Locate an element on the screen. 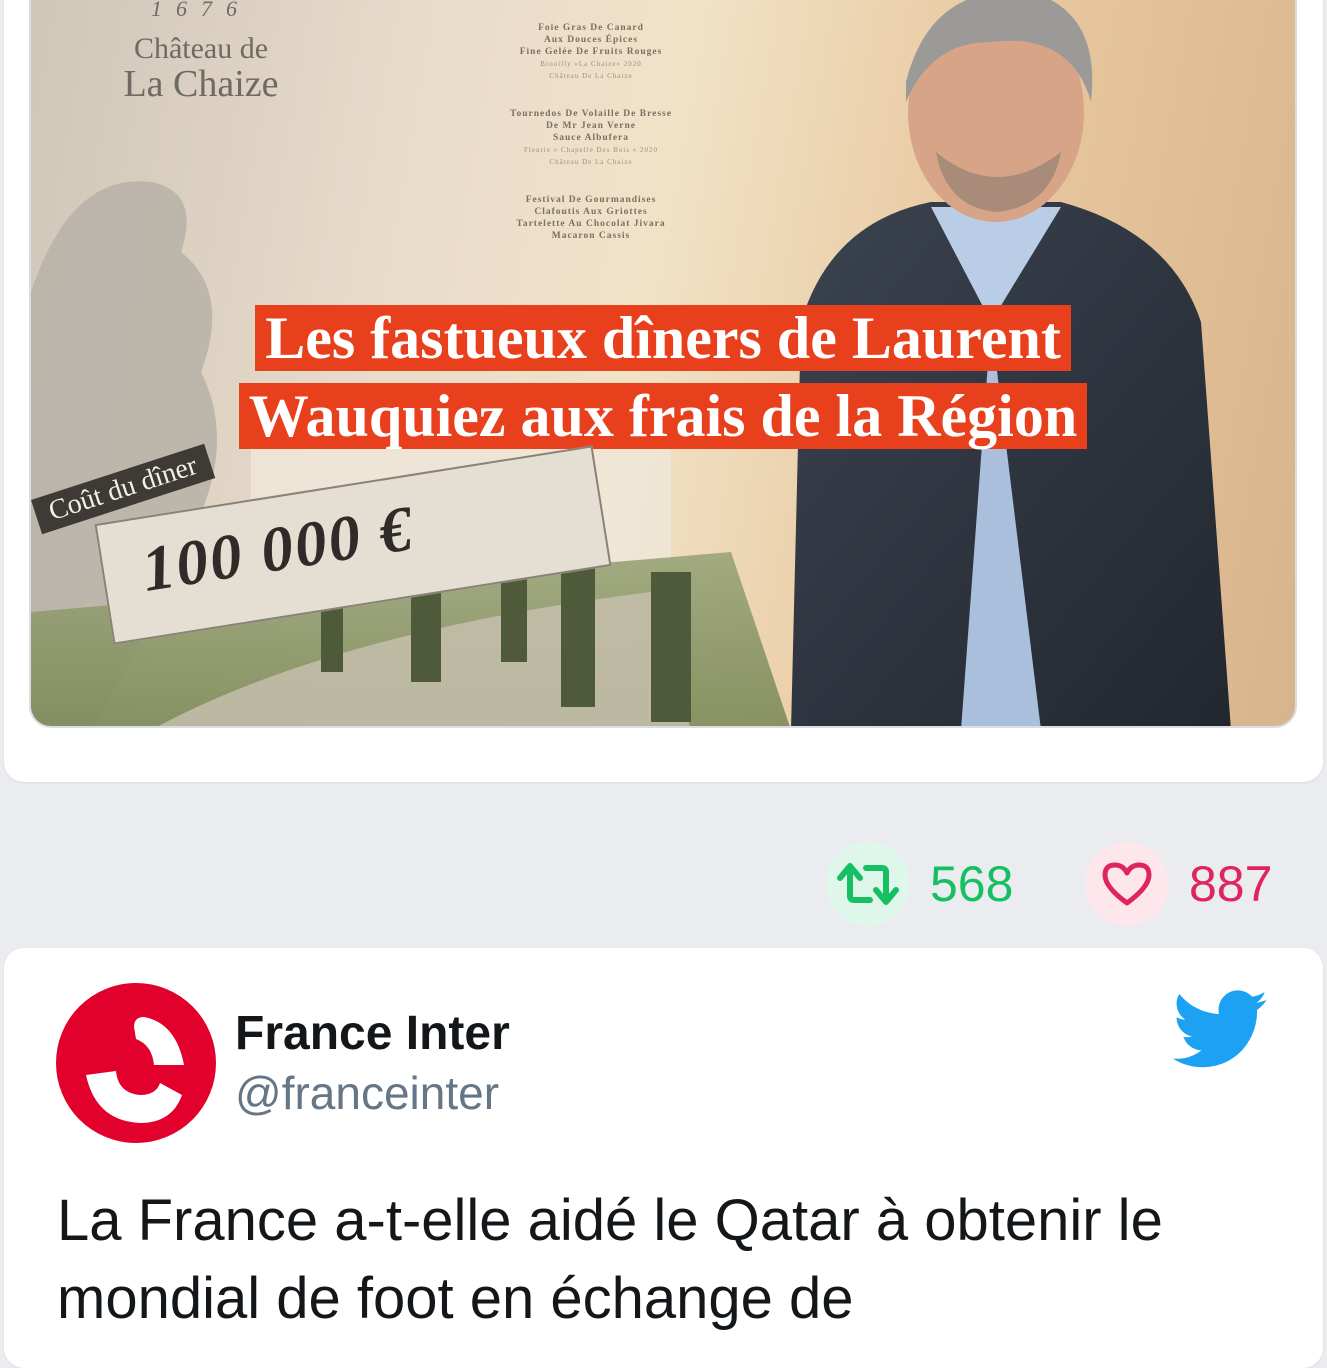  france-inter-logo-icon is located at coordinates (135, 1070).